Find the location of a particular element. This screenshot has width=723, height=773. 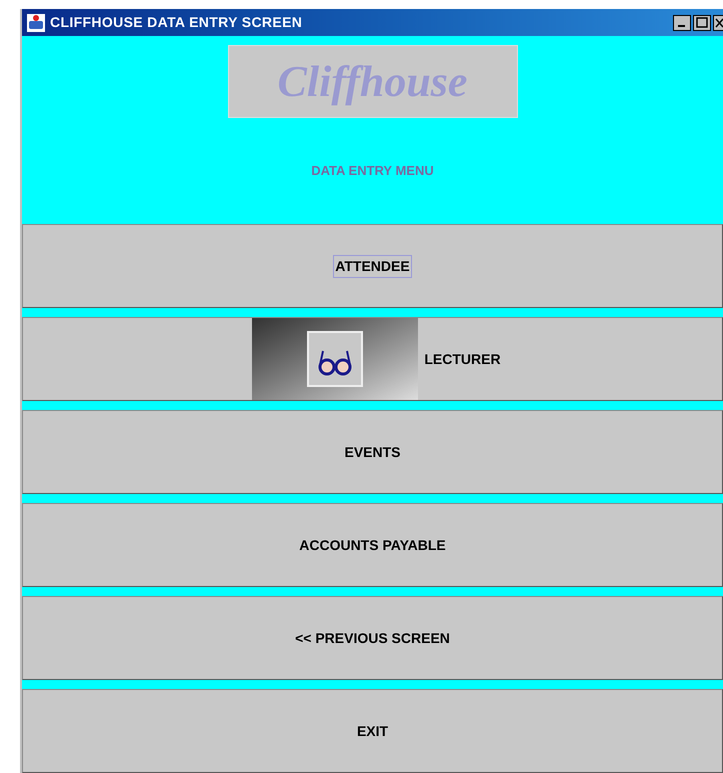

minimize-icon is located at coordinates (682, 22).